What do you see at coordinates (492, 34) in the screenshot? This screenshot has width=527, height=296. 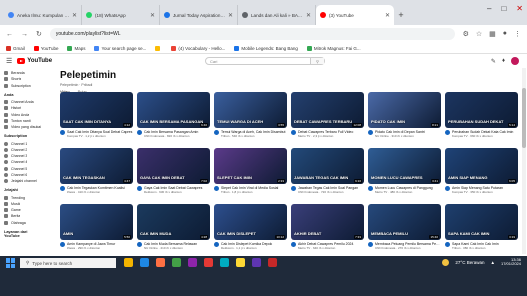 I see `extensions-icon: ▦` at bounding box center [492, 34].